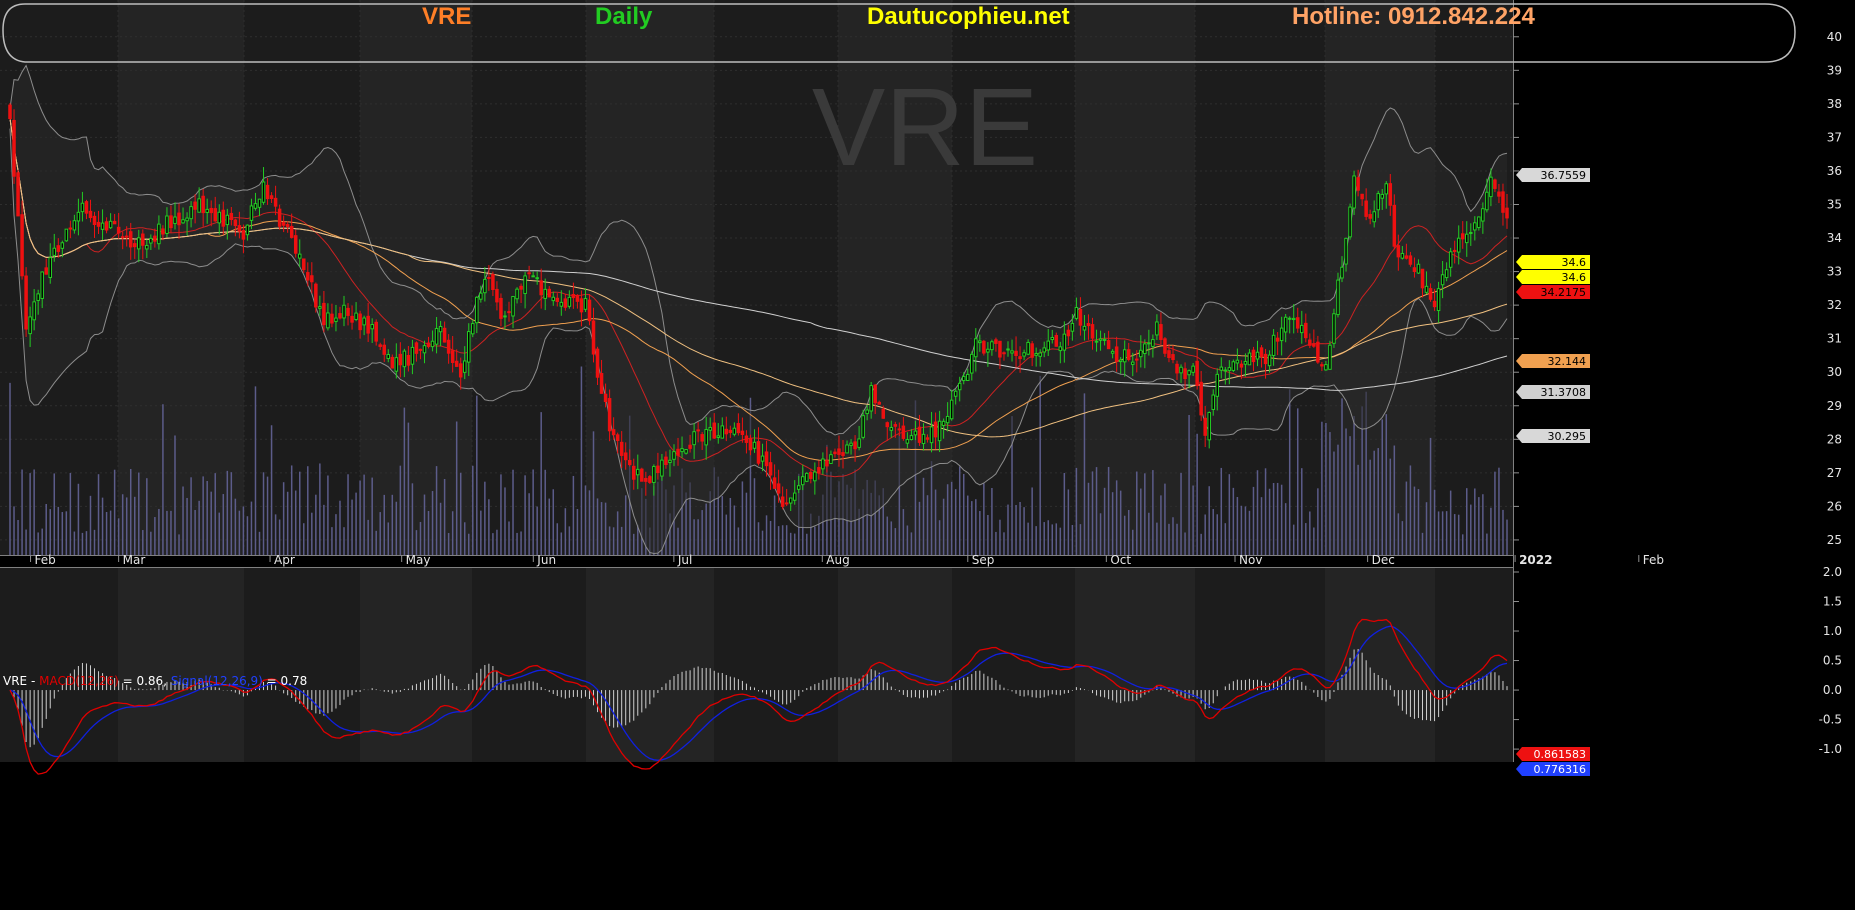 The image size is (1855, 910). I want to click on macd-tick-label: 0.5, so click(1832, 661).